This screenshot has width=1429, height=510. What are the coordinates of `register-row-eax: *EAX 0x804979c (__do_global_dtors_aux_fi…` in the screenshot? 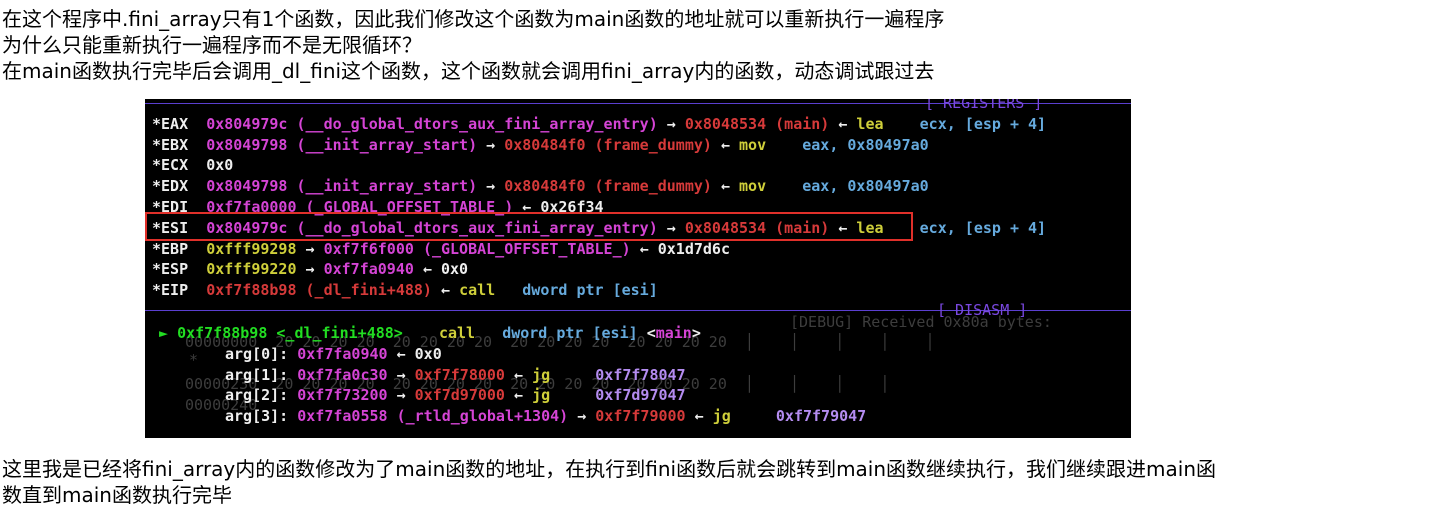 It's located at (599, 124).